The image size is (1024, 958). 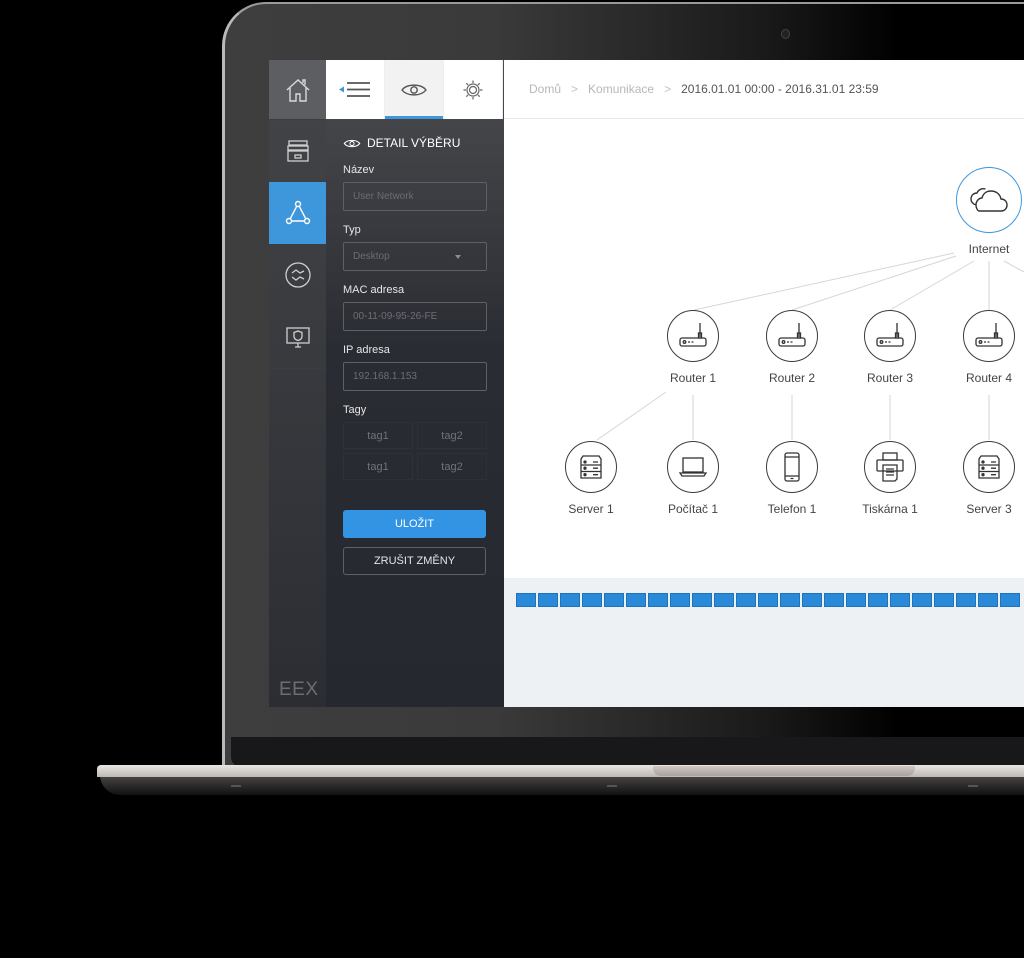 I want to click on ip-placeholder: 192.168.1.153, so click(x=385, y=376).